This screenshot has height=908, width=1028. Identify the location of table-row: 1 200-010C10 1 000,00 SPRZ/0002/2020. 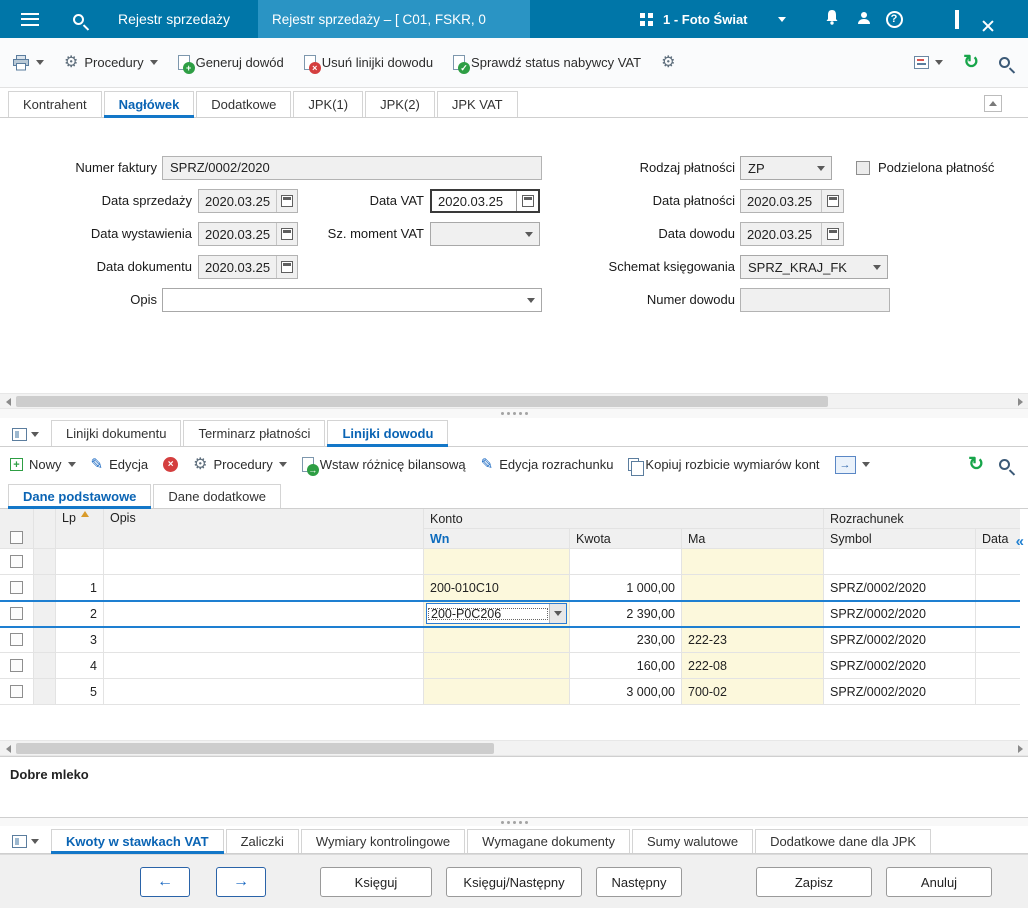
(510, 588).